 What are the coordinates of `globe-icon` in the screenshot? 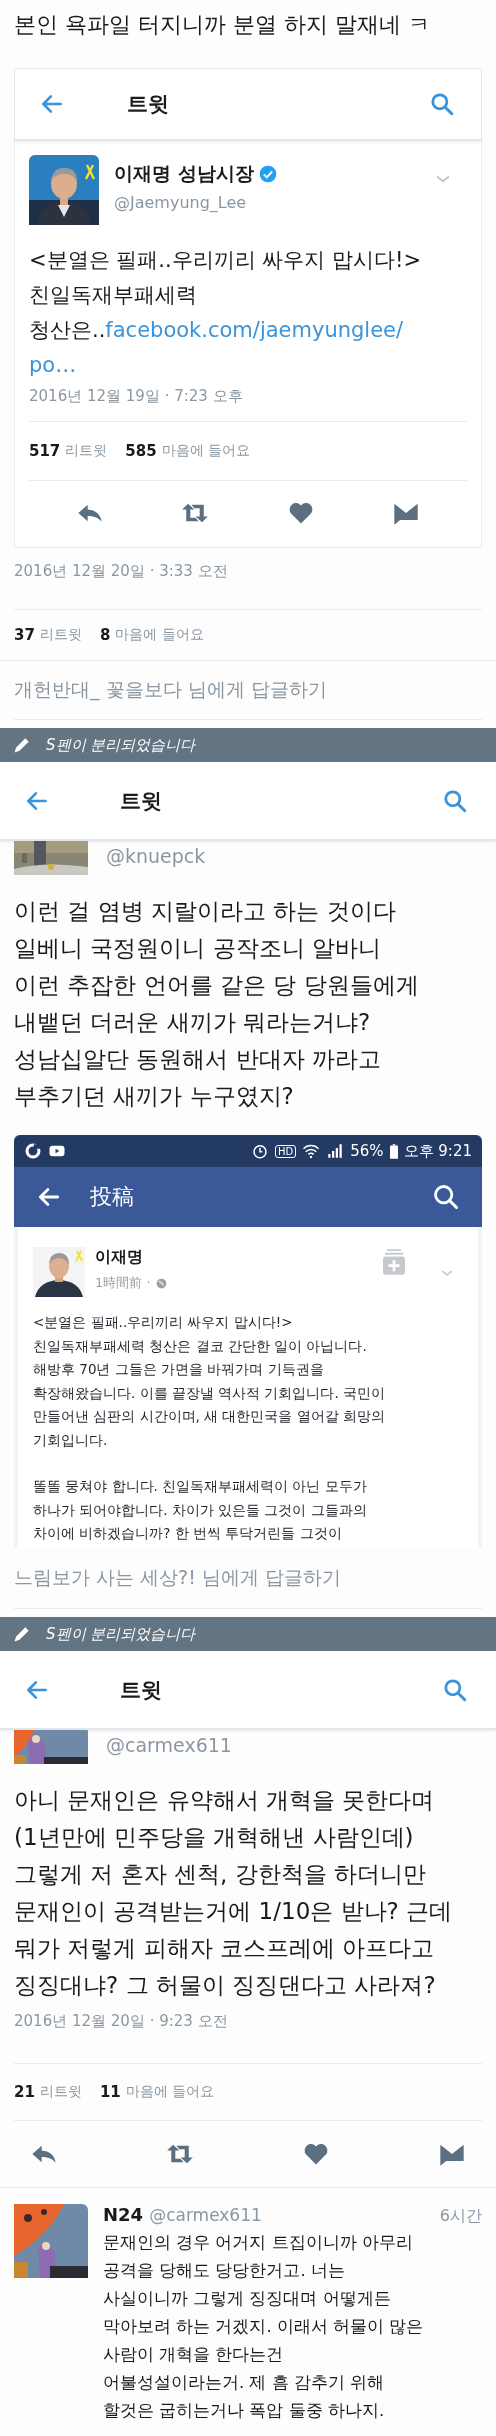 It's located at (161, 1283).